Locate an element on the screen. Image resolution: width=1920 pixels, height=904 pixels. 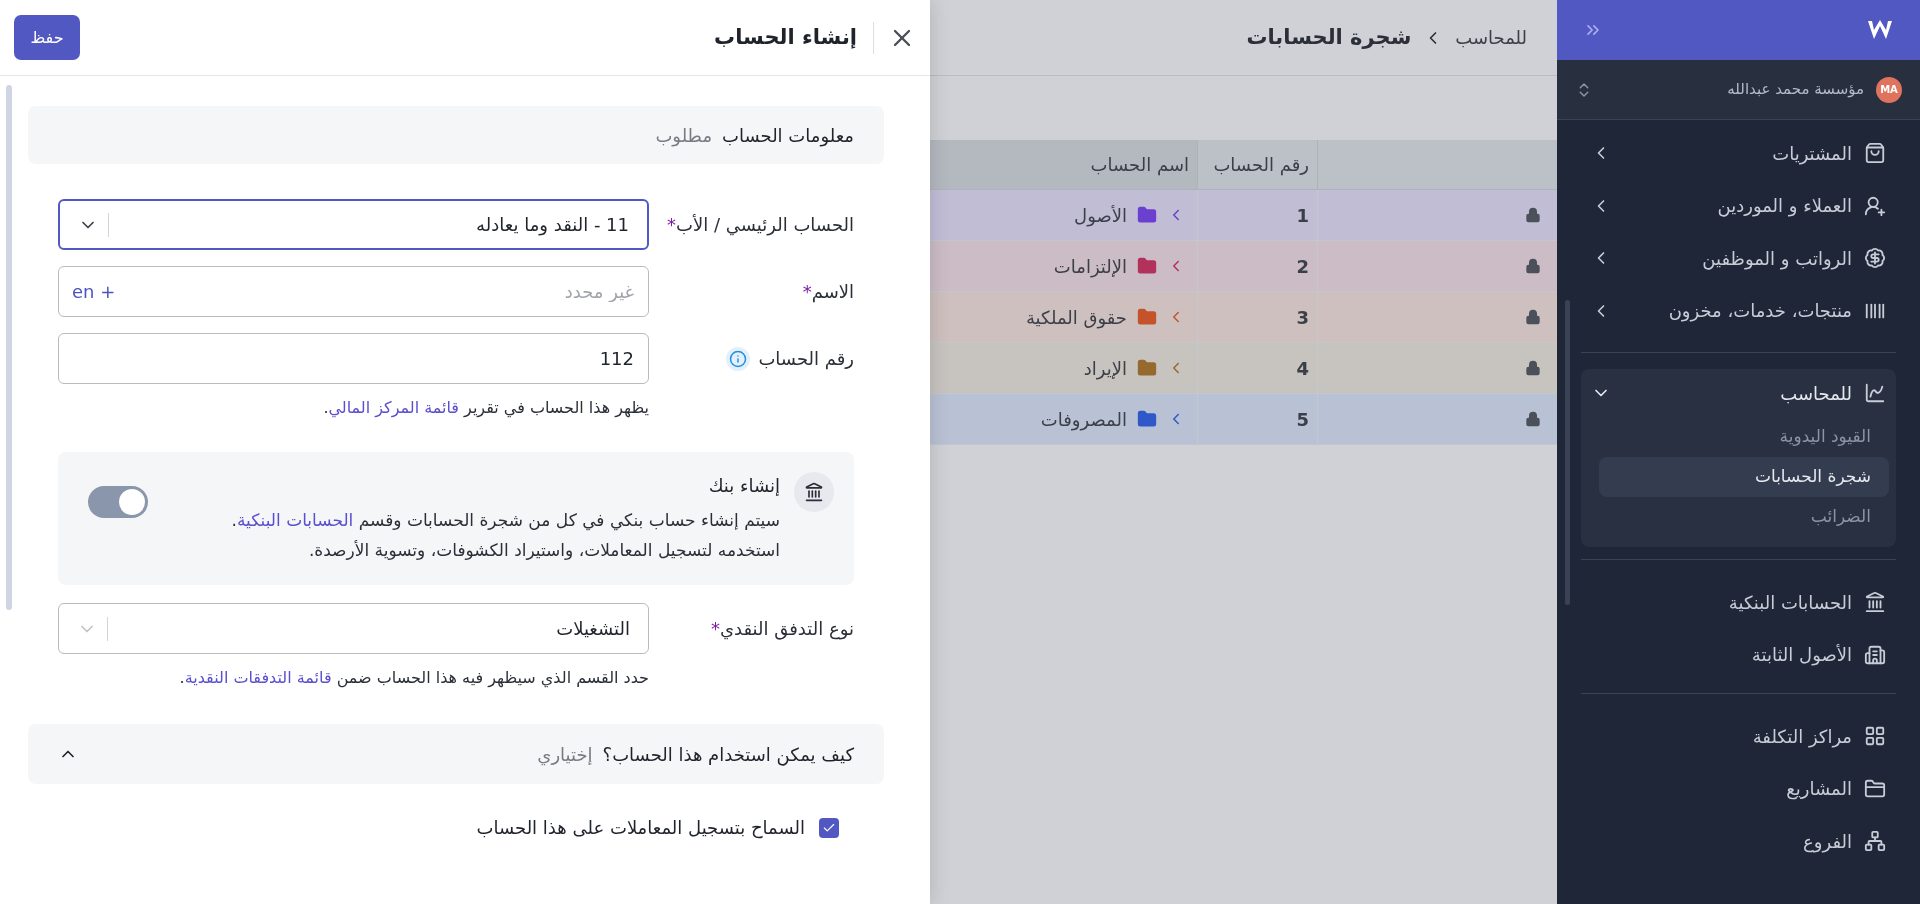
table-cell: 1 is located at coordinates (1257, 215).